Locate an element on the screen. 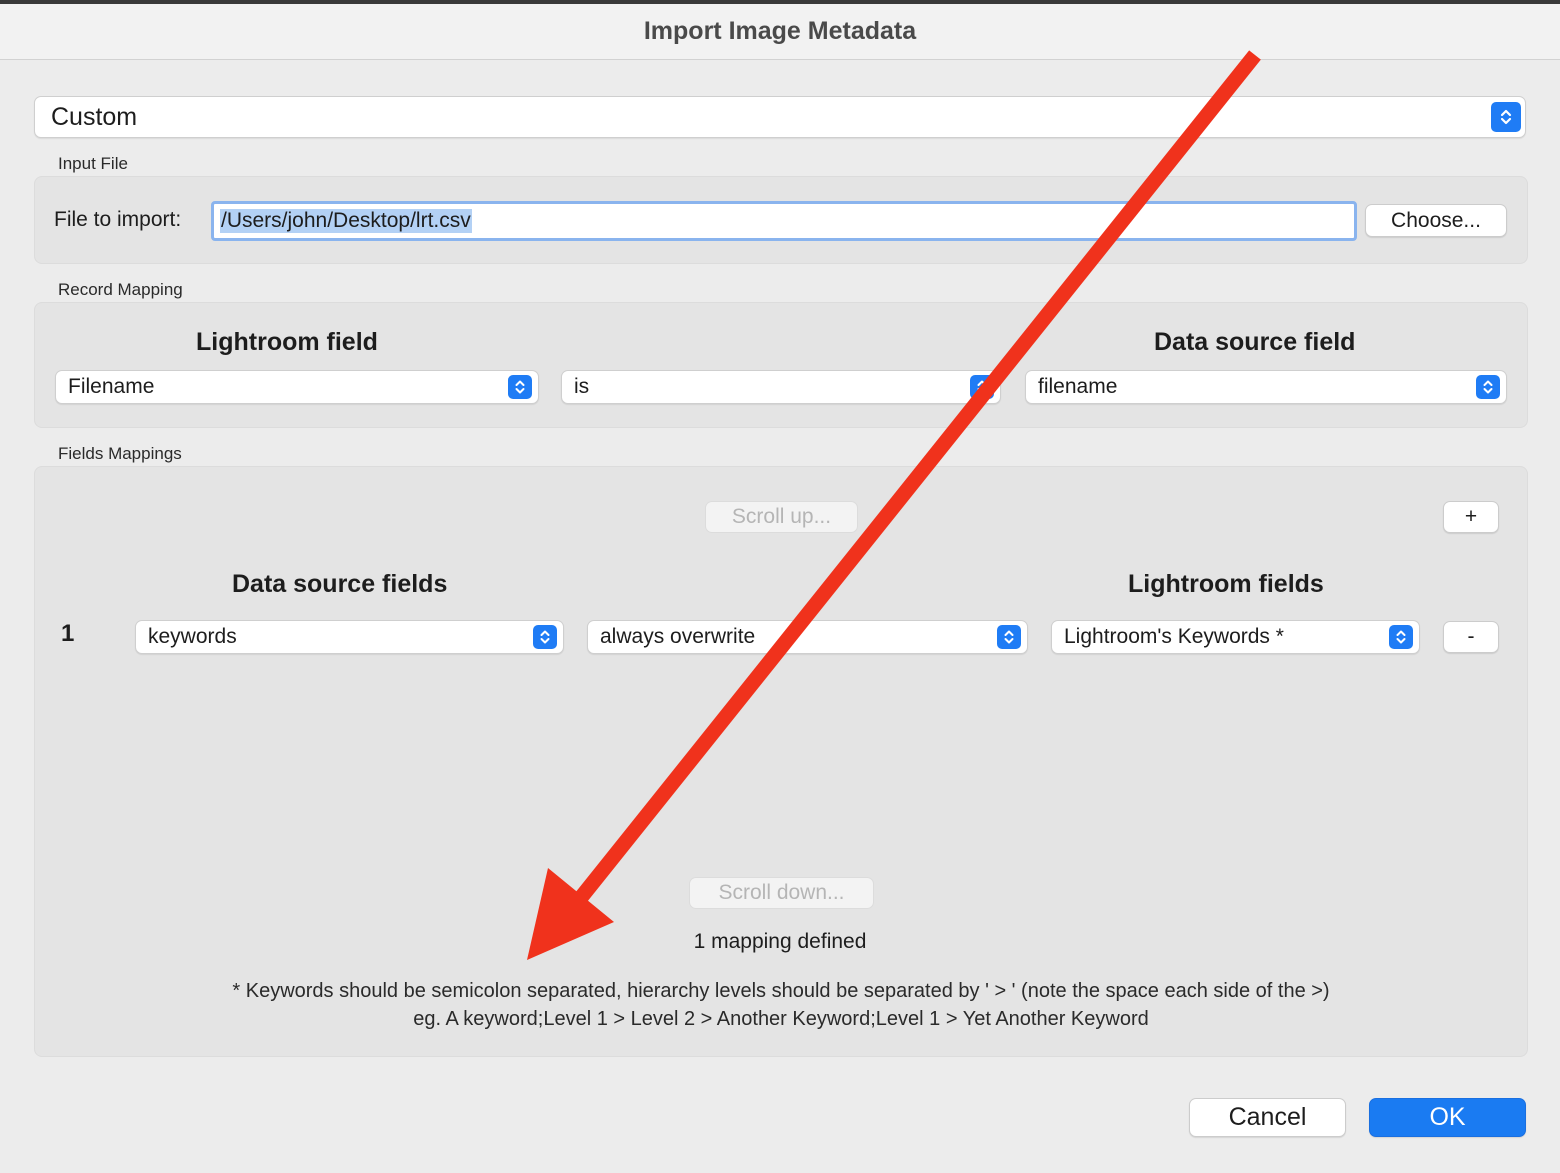  data-source-field-heading: Data source field is located at coordinates (1255, 342).